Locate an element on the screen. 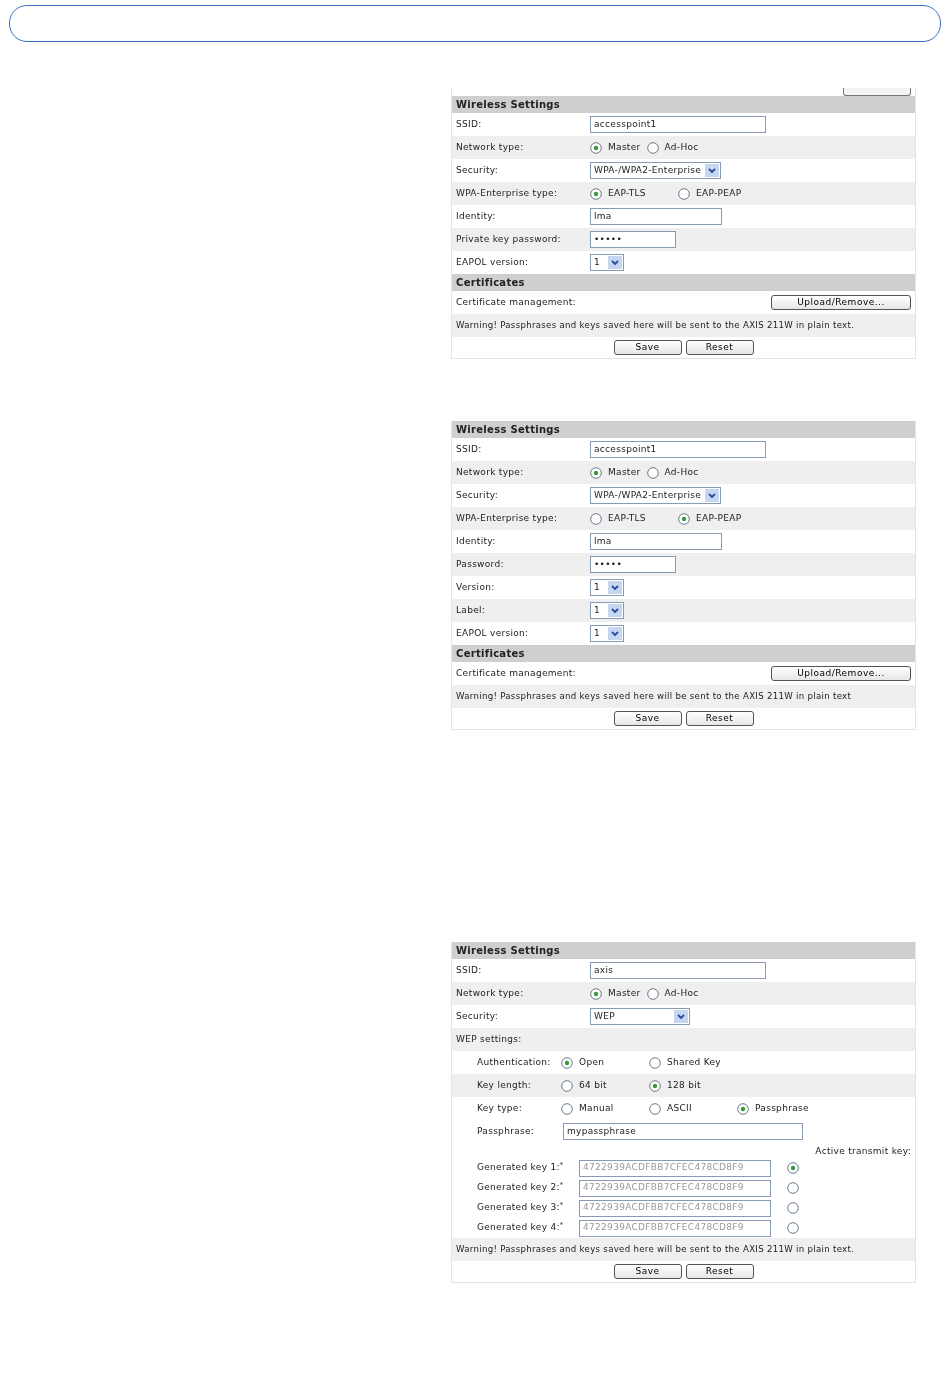 This screenshot has height=1393, width=950. column-caption: Active transmit key: is located at coordinates (863, 1151).